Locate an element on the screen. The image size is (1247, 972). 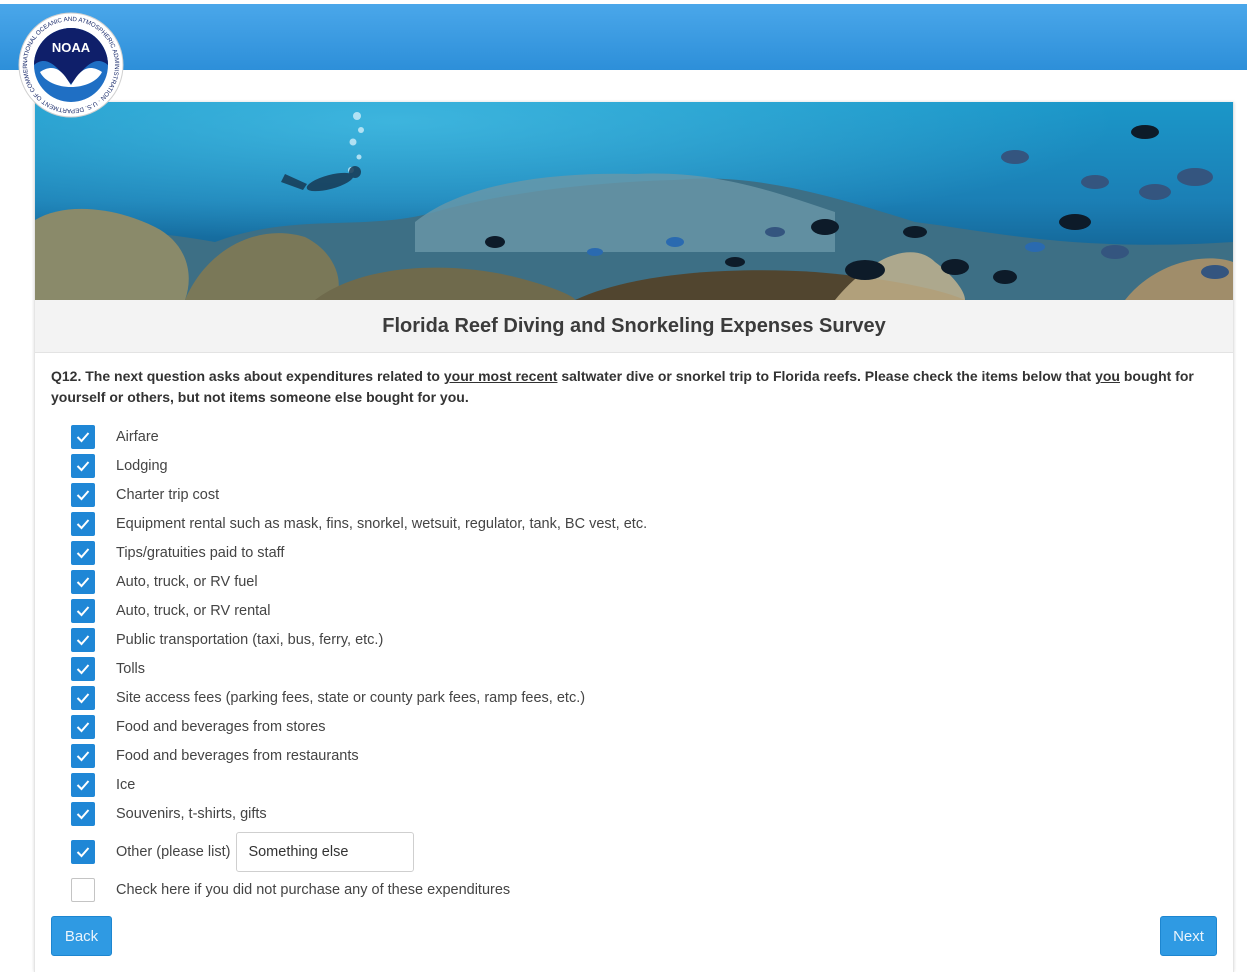
option-food-restaurants: Food and beverages from restaurants is located at coordinates (215, 756).